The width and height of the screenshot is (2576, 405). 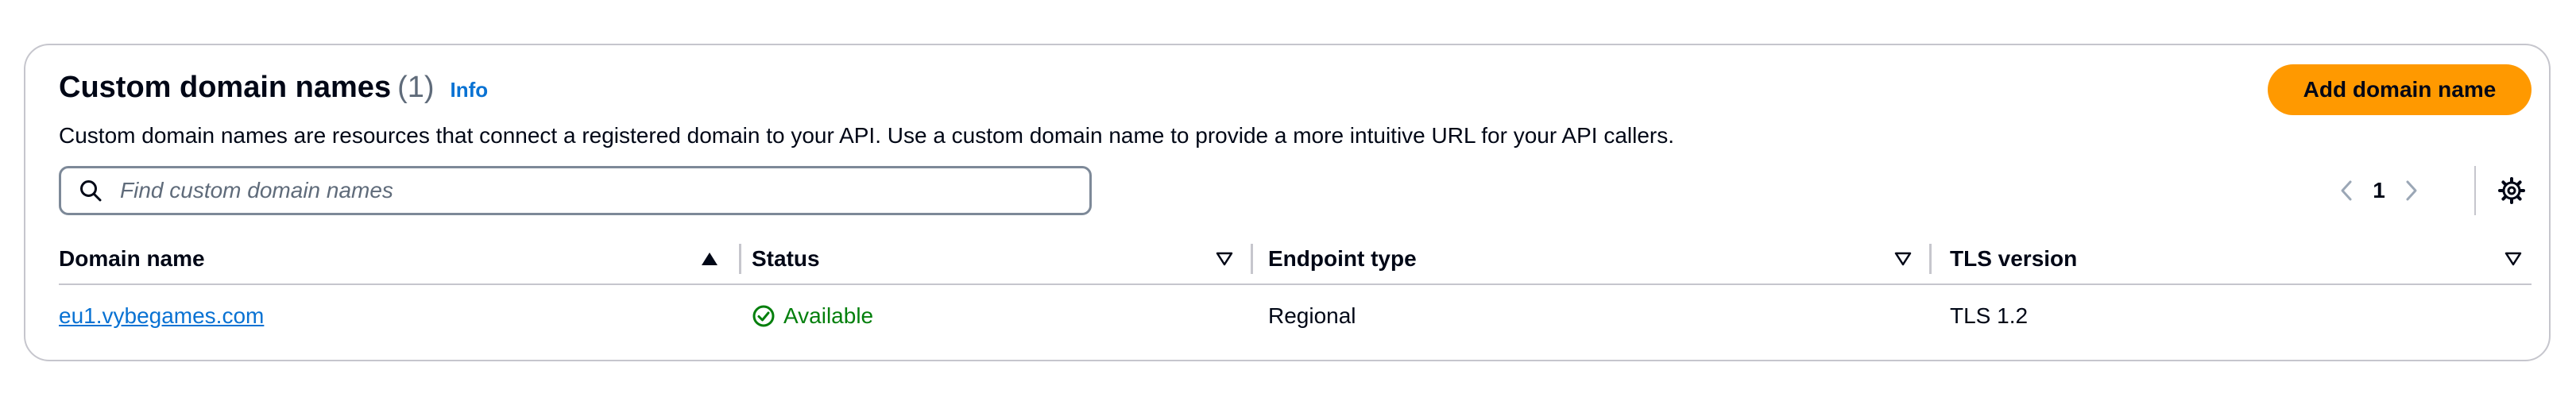 I want to click on domain-name-link: eu1.vybegames.com, so click(x=161, y=316).